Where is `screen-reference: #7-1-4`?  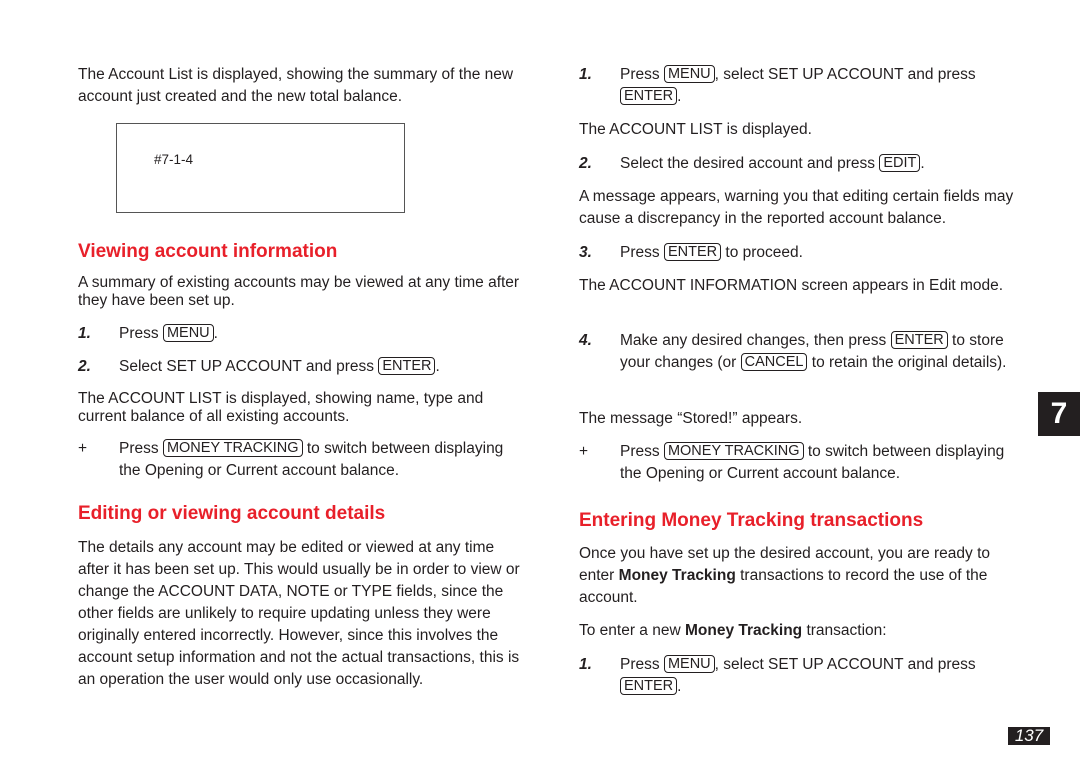
screen-reference: #7-1-4 is located at coordinates (174, 159).